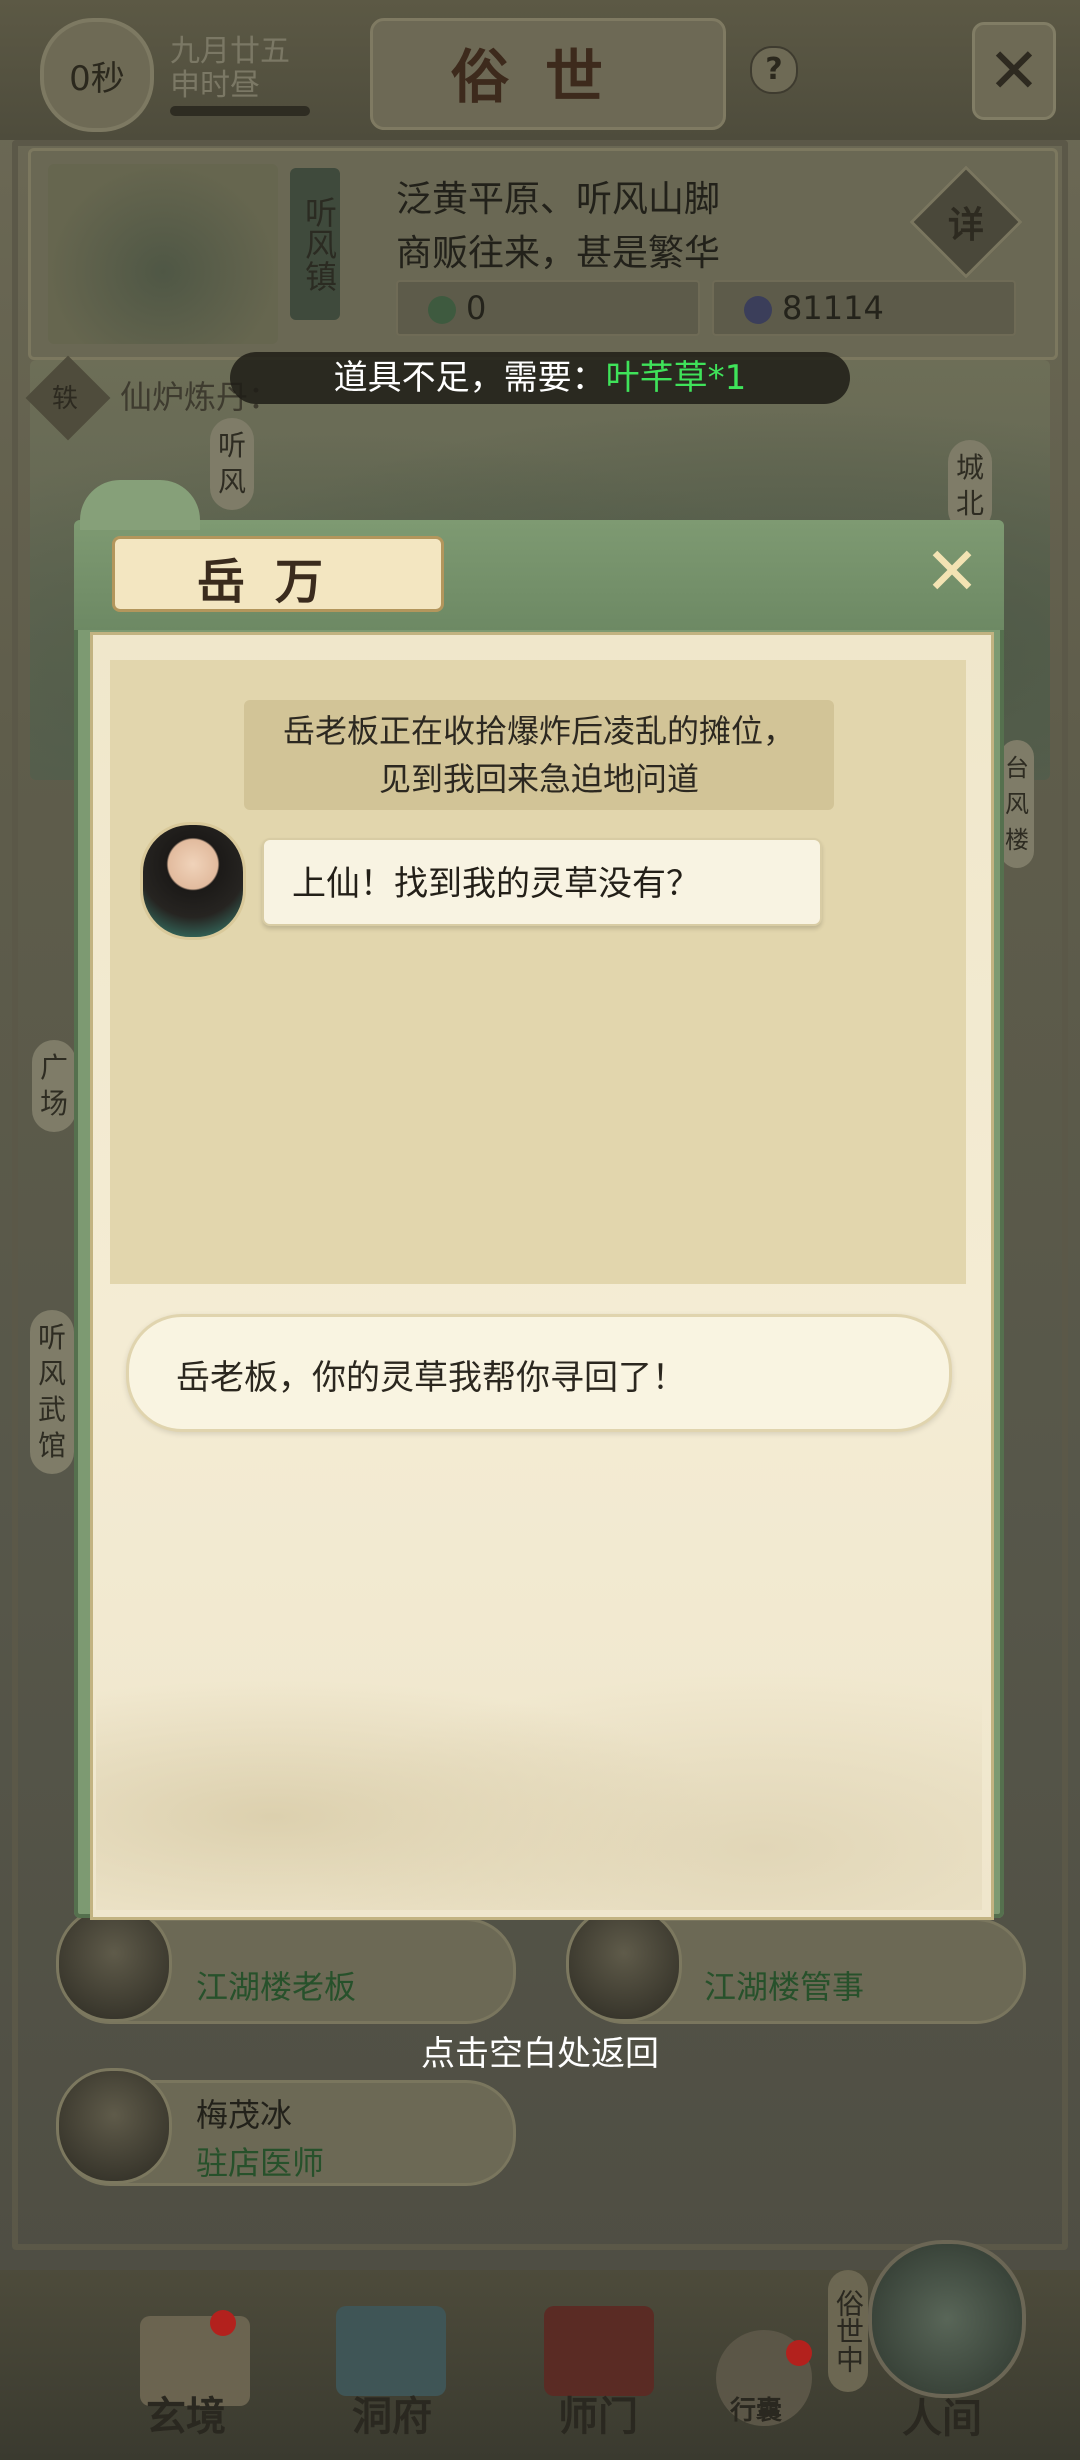  What do you see at coordinates (469, 378) in the screenshot?
I see `toast-prefix: 道具不足，需要：` at bounding box center [469, 378].